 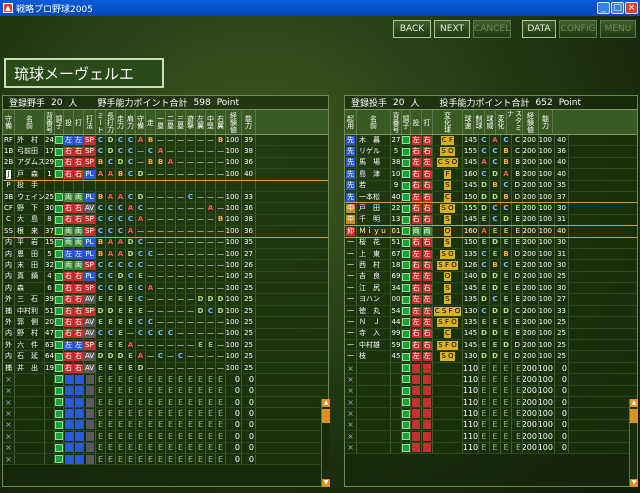 I want to click on minimize-button: _, so click(x=603, y=8).